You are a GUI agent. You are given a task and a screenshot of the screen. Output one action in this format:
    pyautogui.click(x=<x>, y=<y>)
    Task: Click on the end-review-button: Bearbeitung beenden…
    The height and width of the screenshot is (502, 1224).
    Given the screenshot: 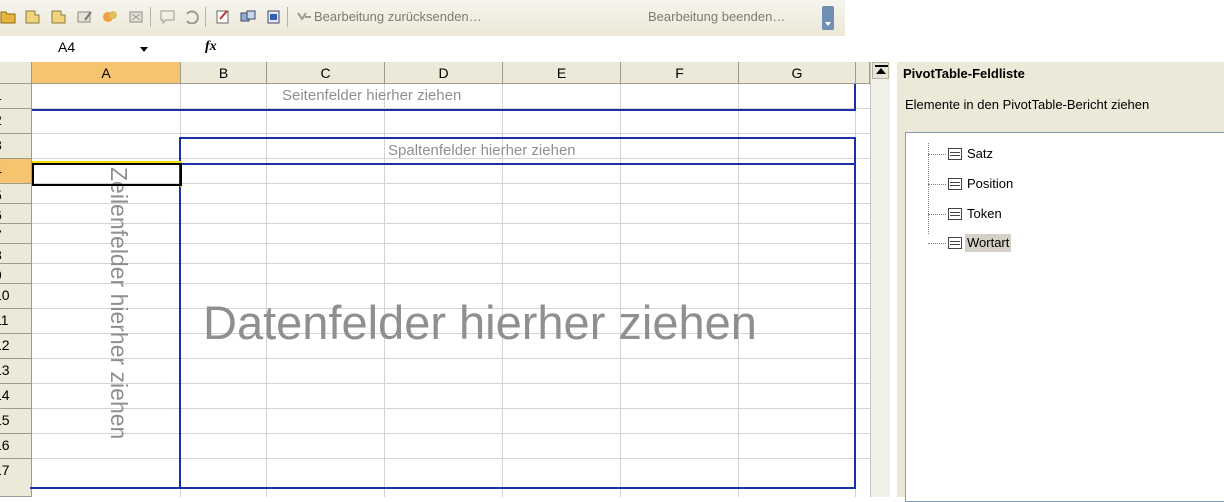 What is the action you would take?
    pyautogui.click(x=716, y=16)
    